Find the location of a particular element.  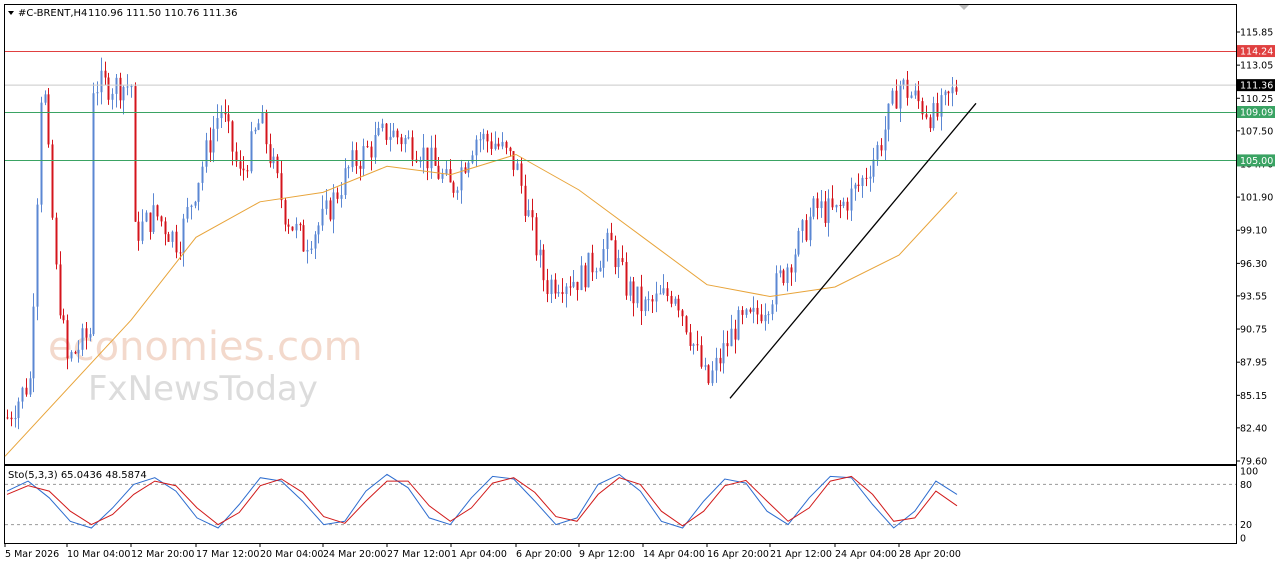

stochastic-panel is located at coordinates (620, 504).